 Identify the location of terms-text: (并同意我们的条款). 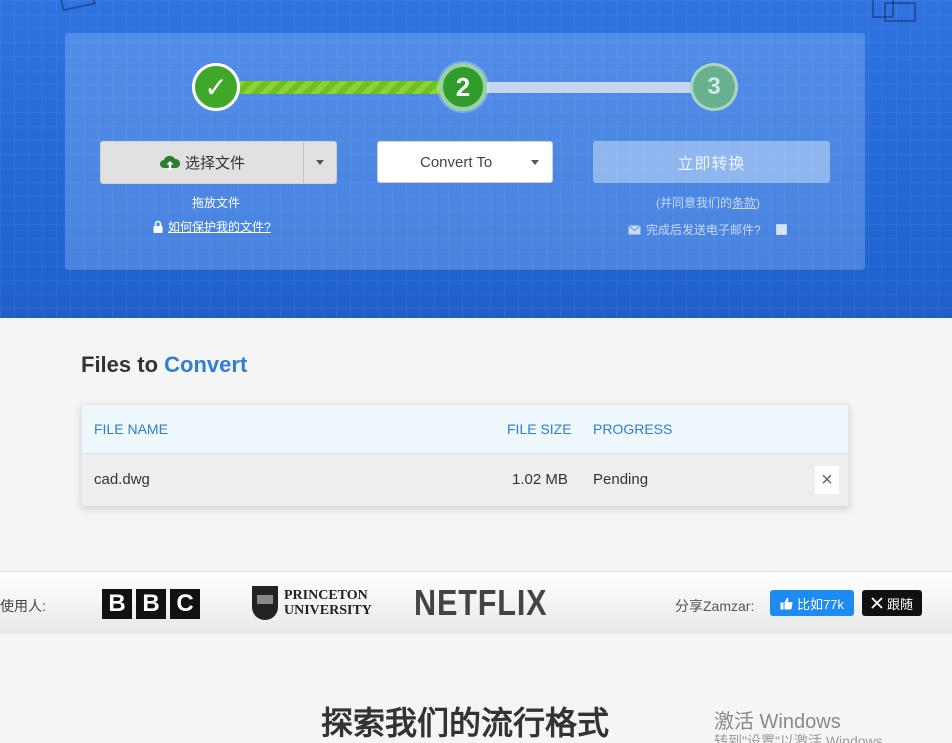
(708, 202).